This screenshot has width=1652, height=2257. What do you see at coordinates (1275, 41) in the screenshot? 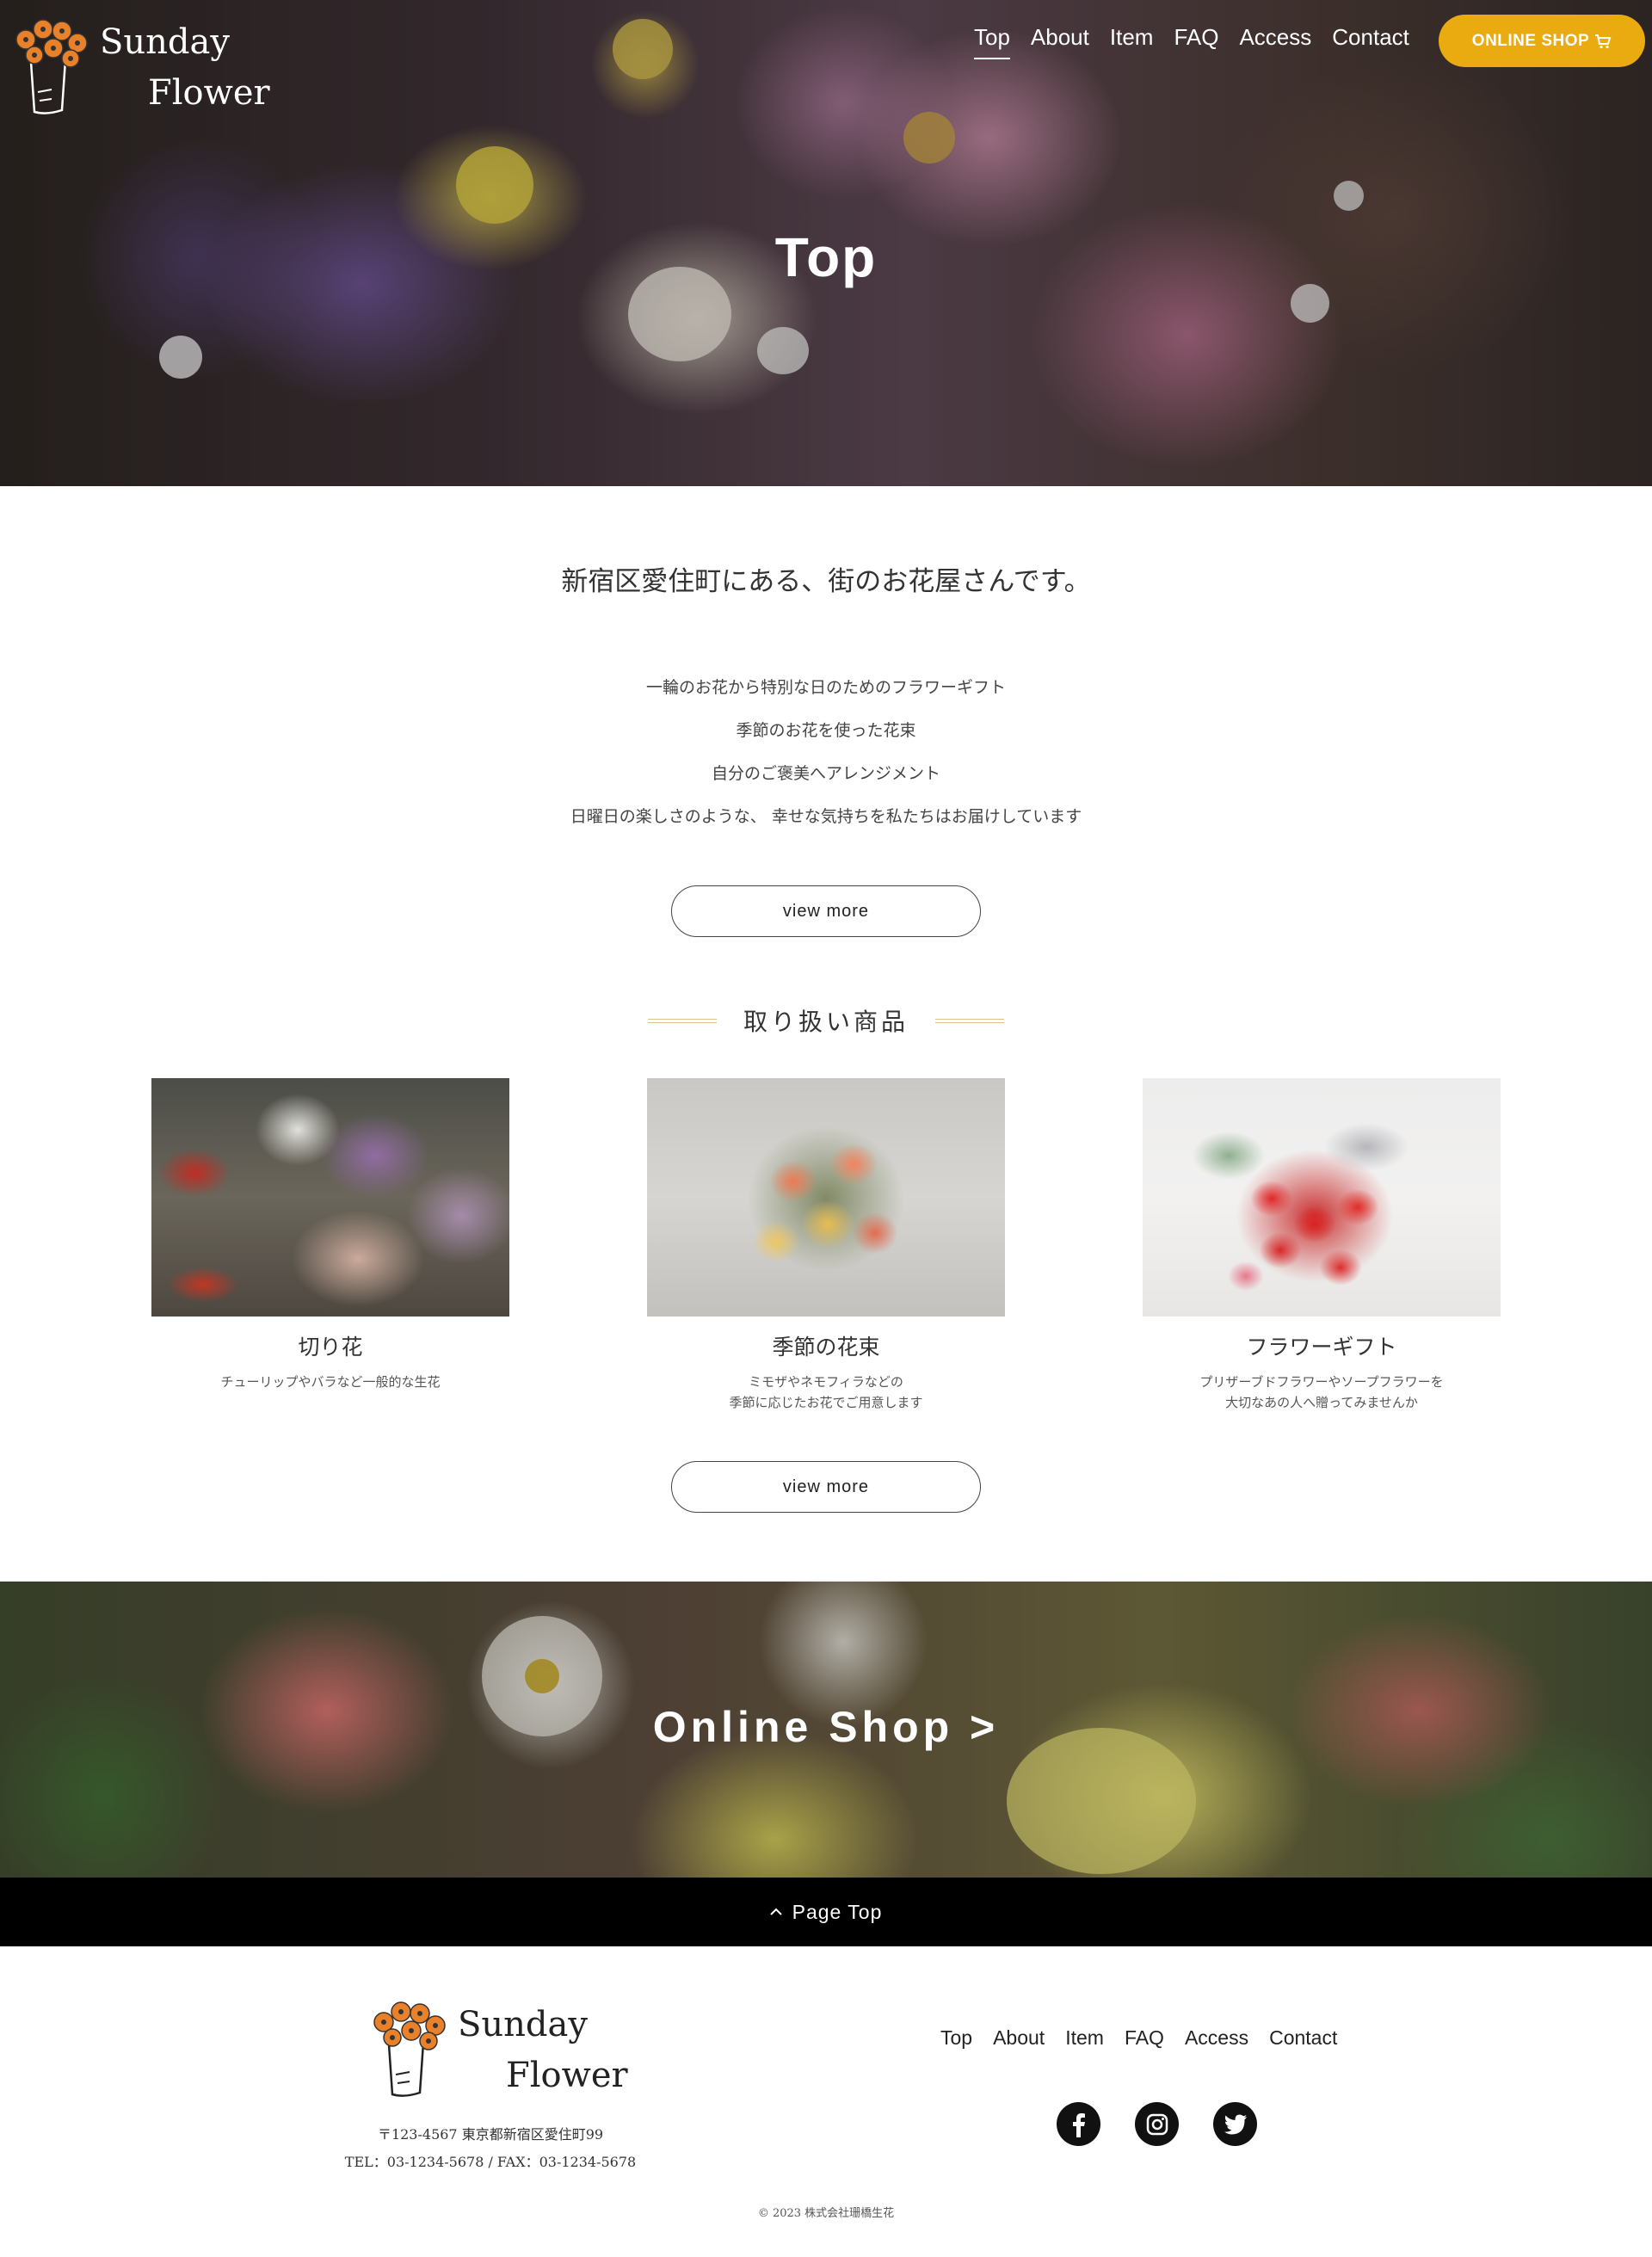
I see `nav-access: Access` at bounding box center [1275, 41].